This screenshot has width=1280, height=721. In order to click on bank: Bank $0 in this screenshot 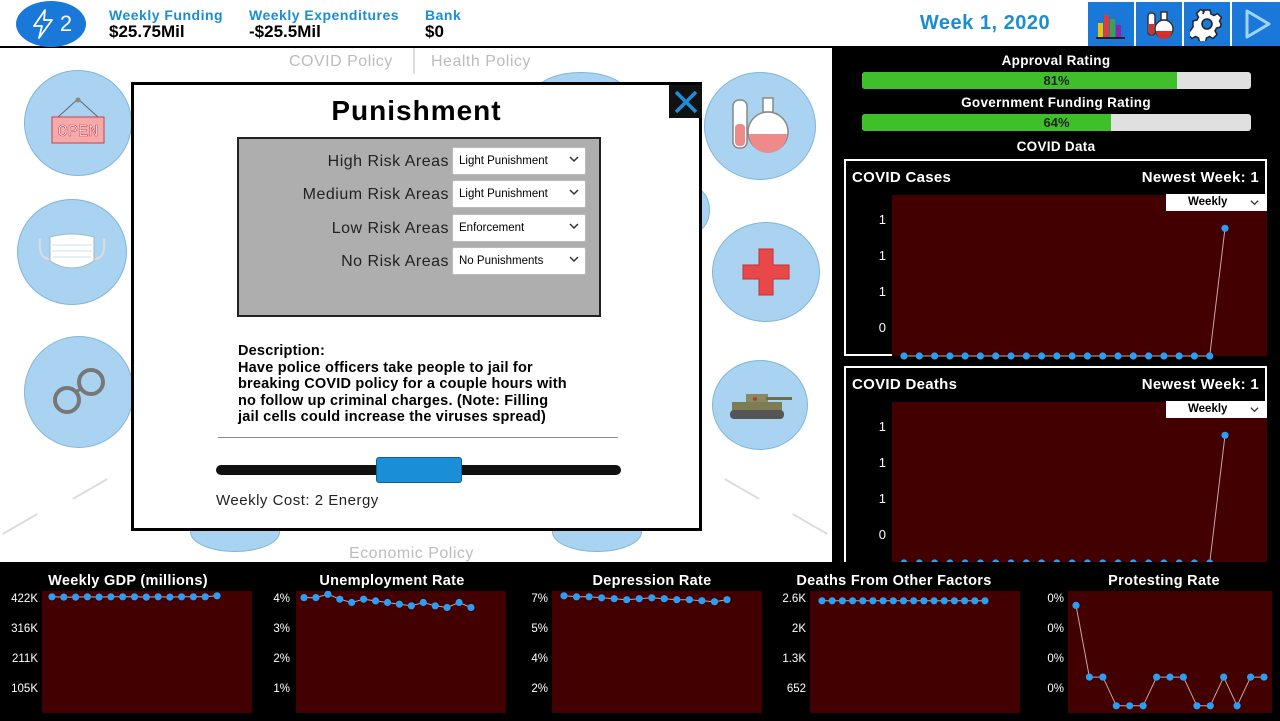, I will do `click(443, 24)`.